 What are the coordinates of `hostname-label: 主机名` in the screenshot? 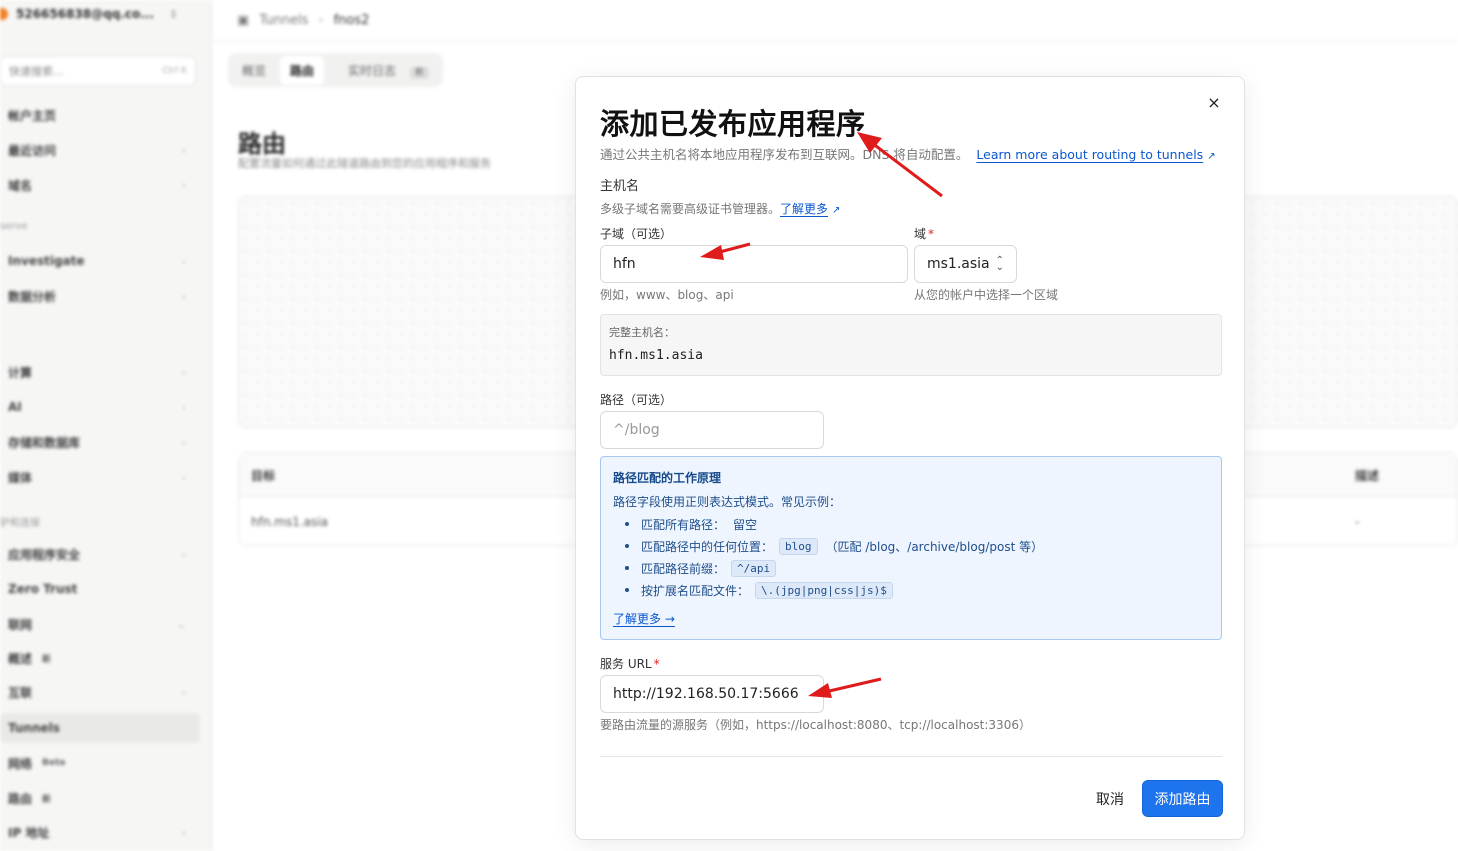 It's located at (620, 186).